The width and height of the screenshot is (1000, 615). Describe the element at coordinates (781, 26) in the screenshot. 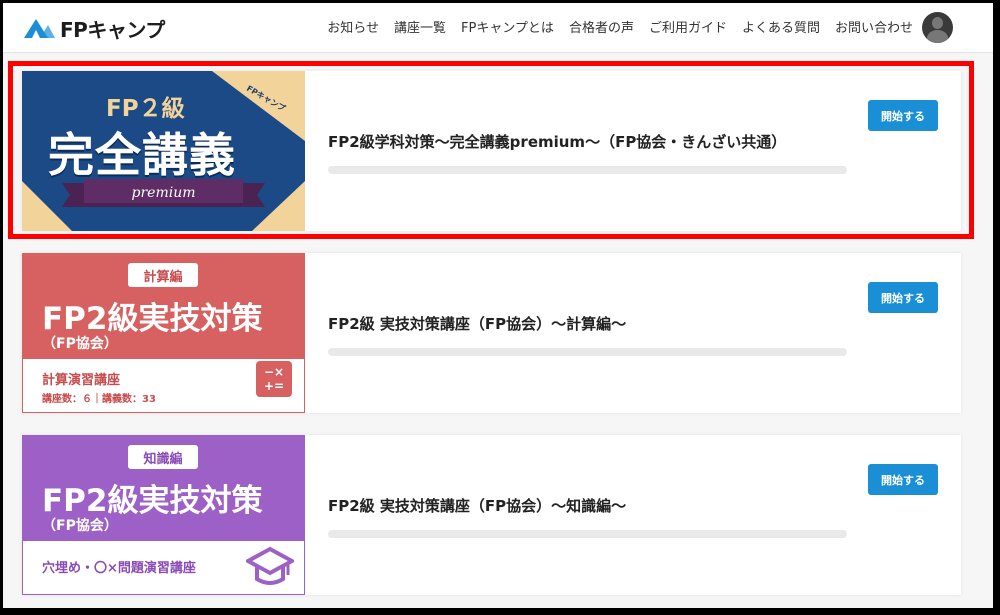

I see `nav-faq: よくある質問` at that location.